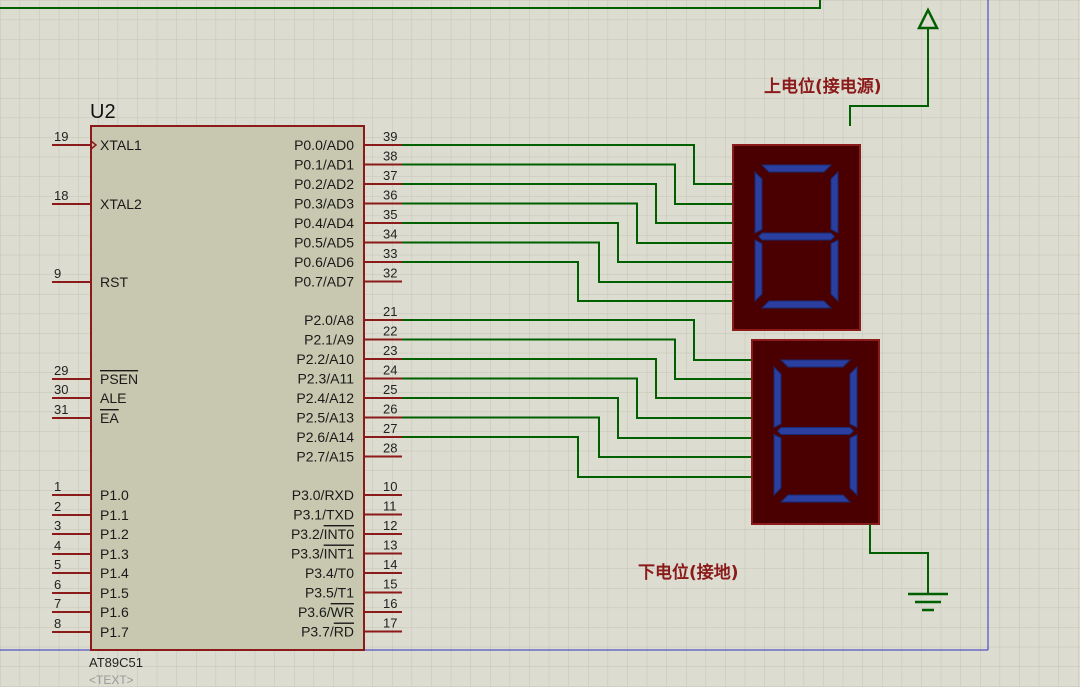 The width and height of the screenshot is (1080, 687). What do you see at coordinates (324, 184) in the screenshot?
I see `pin-label: P0.2/AD2` at bounding box center [324, 184].